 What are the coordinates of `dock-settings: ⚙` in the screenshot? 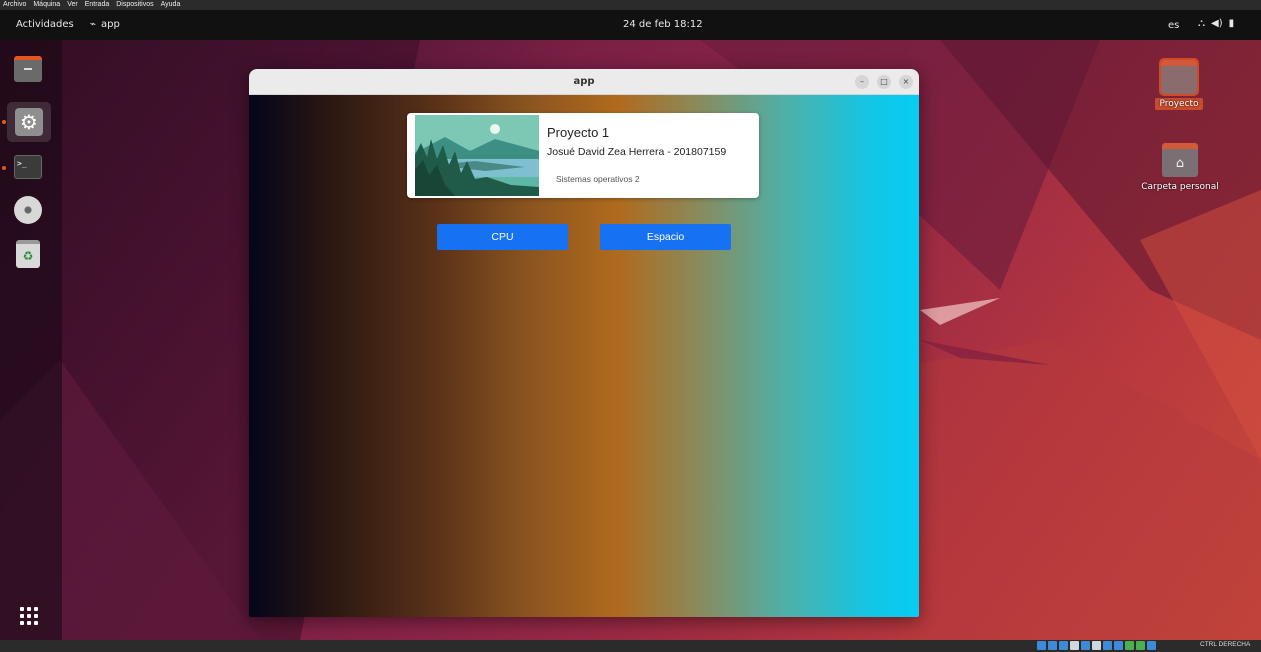 It's located at (29, 122).